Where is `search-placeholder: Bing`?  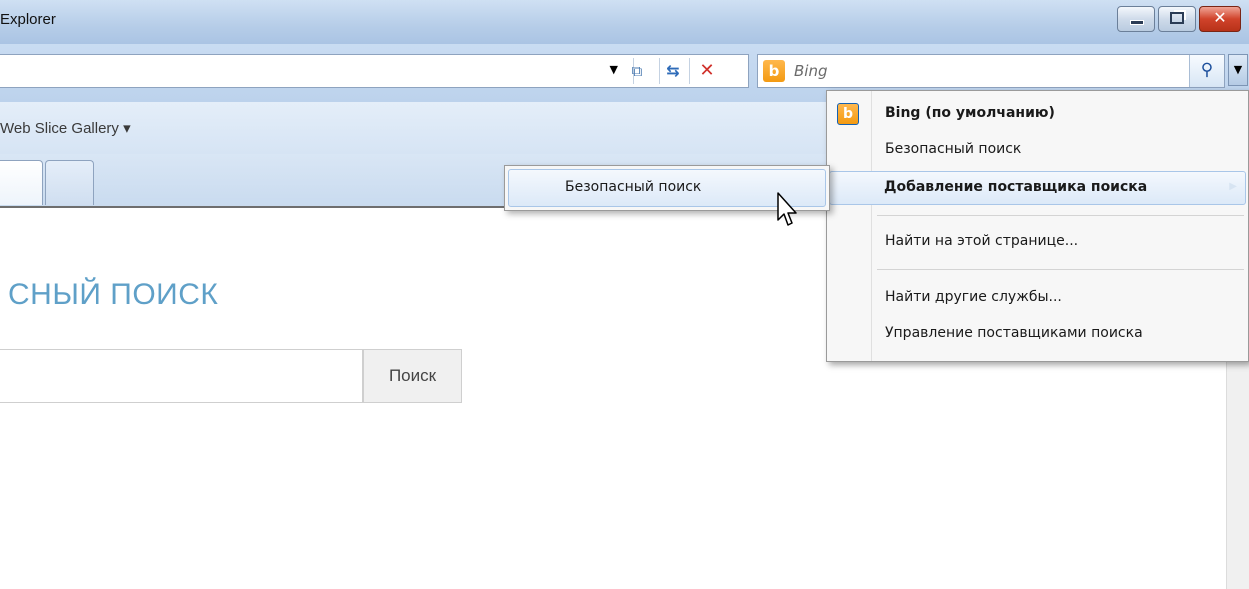
search-placeholder: Bing is located at coordinates (811, 71).